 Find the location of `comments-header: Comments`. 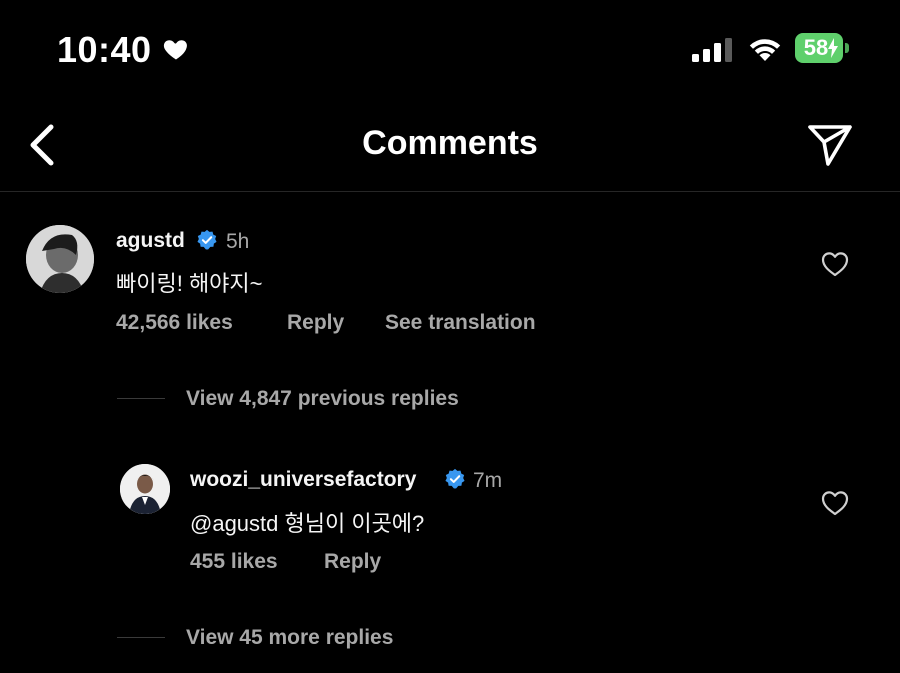

comments-header: Comments is located at coordinates (450, 146).